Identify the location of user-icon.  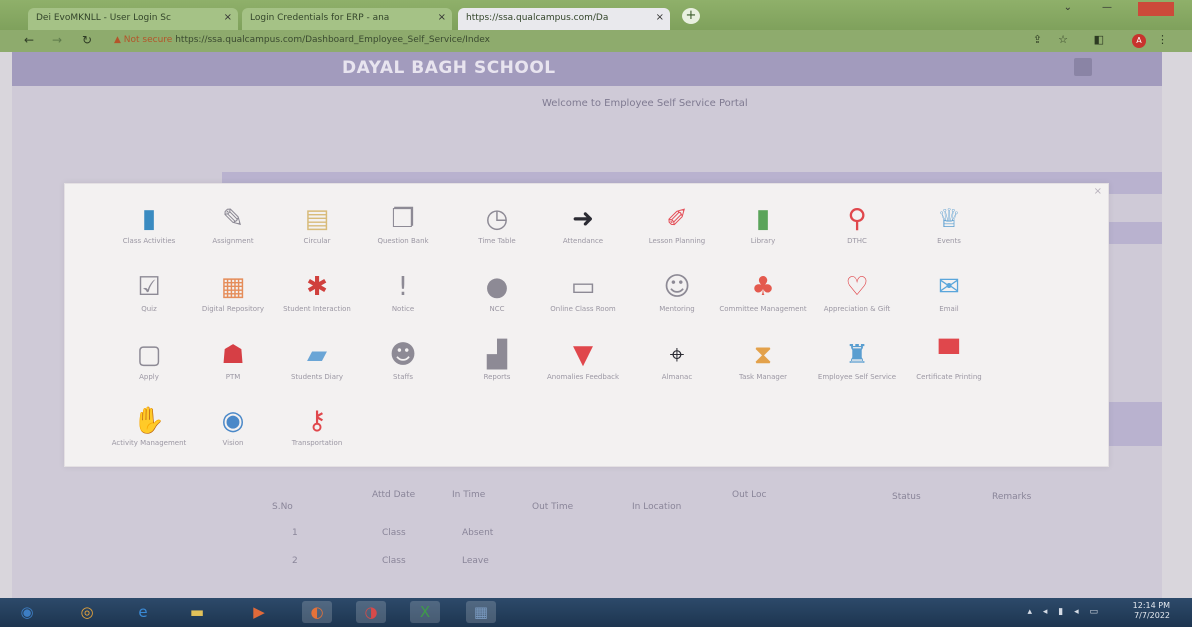
(1083, 67).